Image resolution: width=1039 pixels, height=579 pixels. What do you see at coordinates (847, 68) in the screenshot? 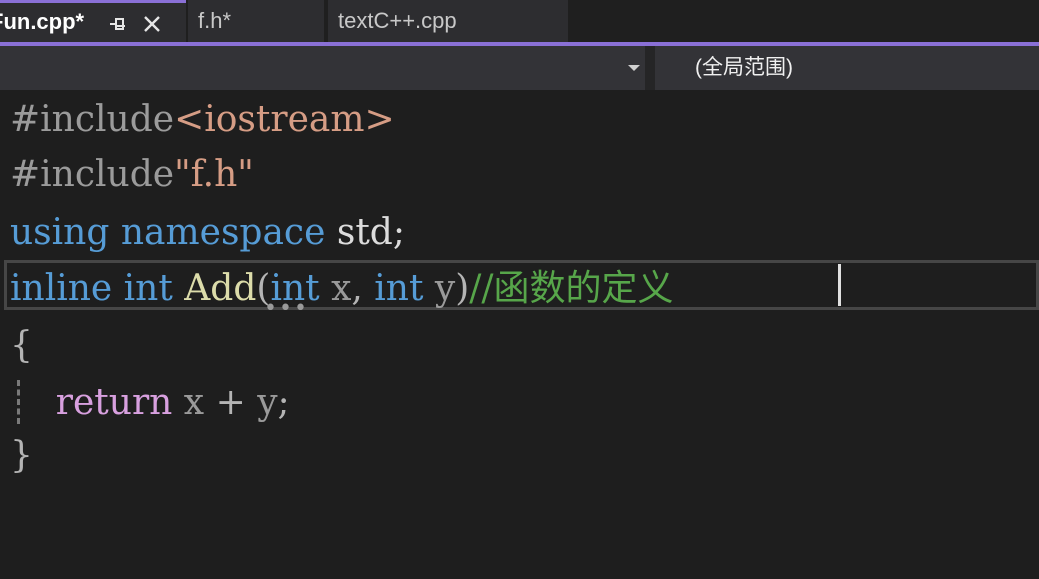
I see `scope-dropdown: (全局范围)` at bounding box center [847, 68].